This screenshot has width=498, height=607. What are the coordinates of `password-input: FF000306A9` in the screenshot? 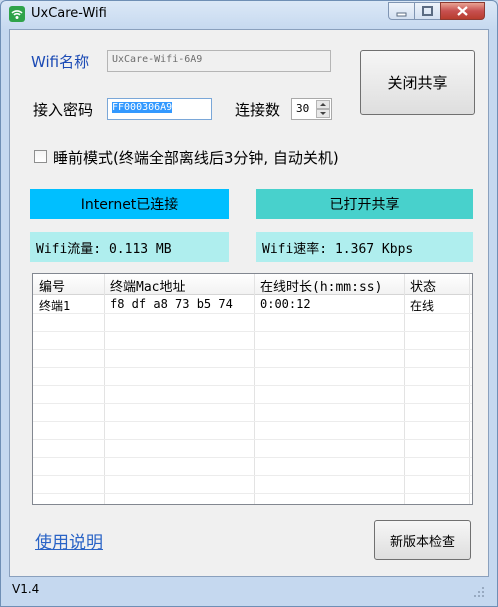 It's located at (159, 109).